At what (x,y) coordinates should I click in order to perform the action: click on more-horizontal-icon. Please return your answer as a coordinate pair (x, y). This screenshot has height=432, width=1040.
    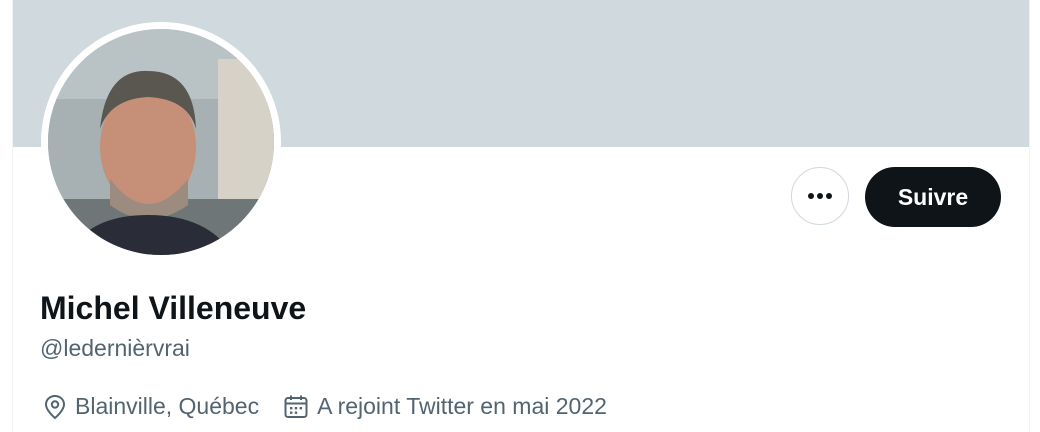
    Looking at the image, I should click on (820, 196).